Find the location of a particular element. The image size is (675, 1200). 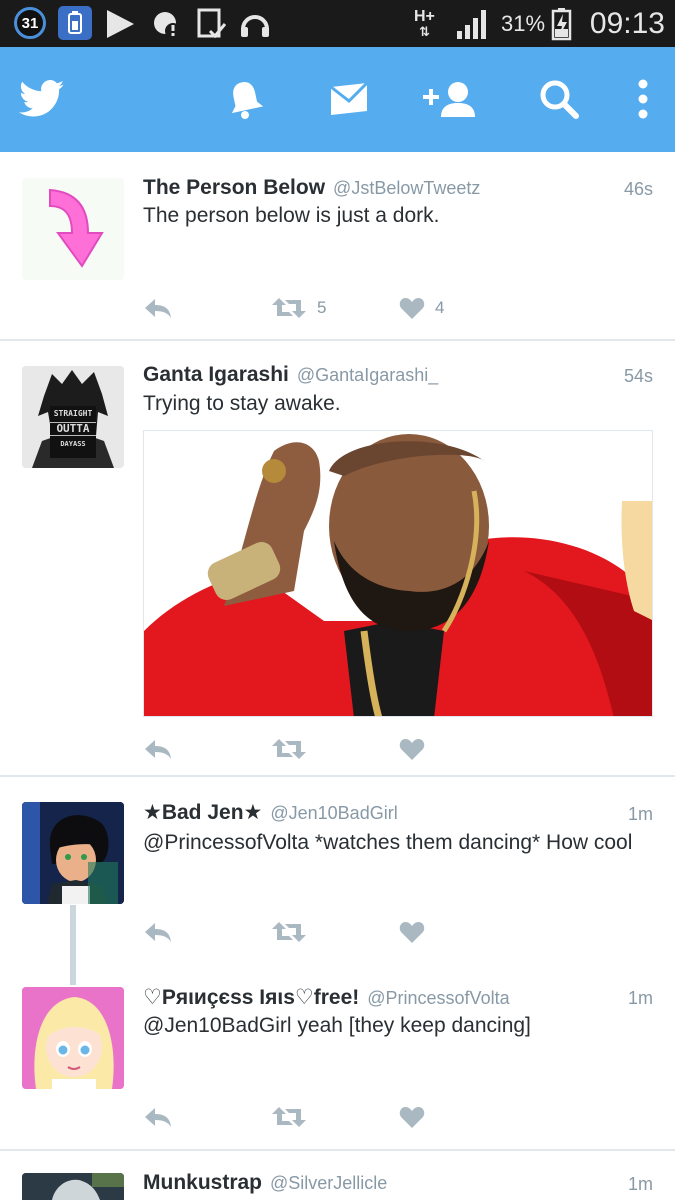

tweet-text: The person below is just a dork. is located at coordinates (291, 215).